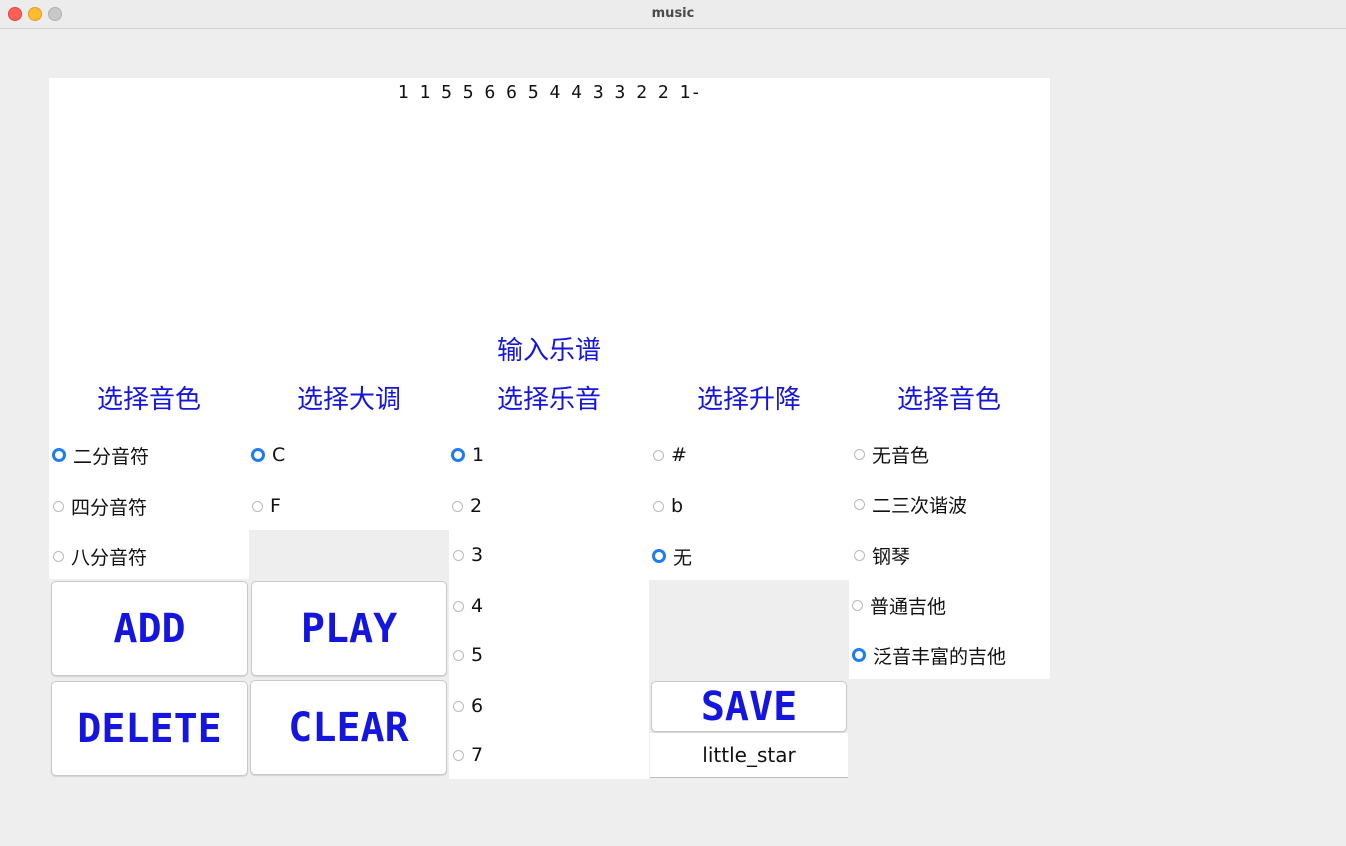  Describe the element at coordinates (266, 506) in the screenshot. I see `radio-key-f: F` at that location.